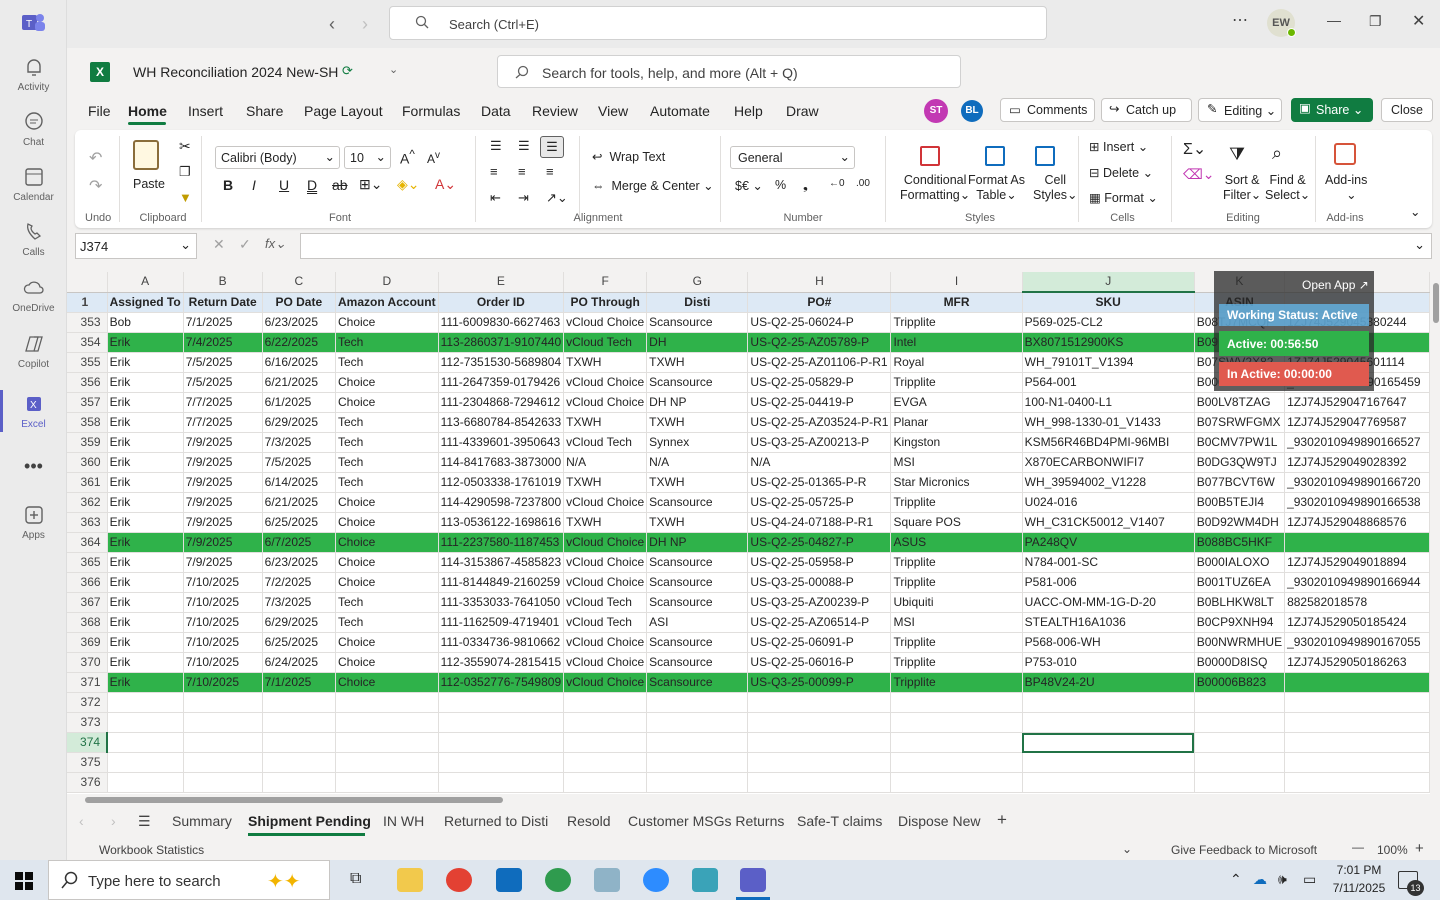 The image size is (1440, 900). What do you see at coordinates (996, 187) in the screenshot?
I see `format-as-table-button: Format As Table⌄` at bounding box center [996, 187].